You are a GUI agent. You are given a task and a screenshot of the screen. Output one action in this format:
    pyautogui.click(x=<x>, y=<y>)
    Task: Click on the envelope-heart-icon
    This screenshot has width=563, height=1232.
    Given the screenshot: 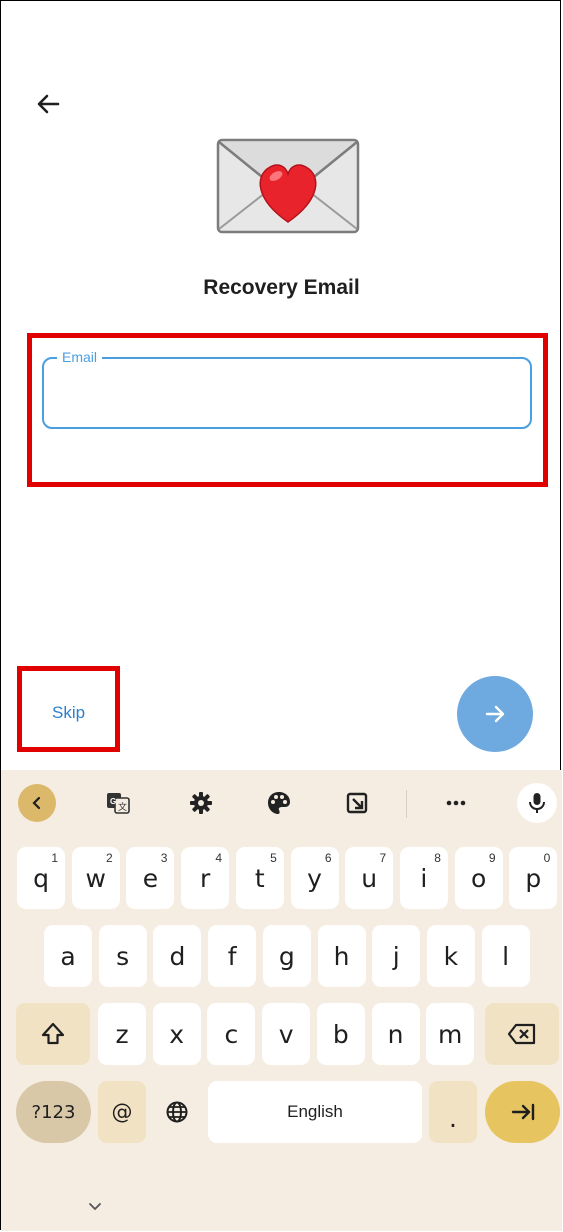 What is the action you would take?
    pyautogui.click(x=288, y=186)
    